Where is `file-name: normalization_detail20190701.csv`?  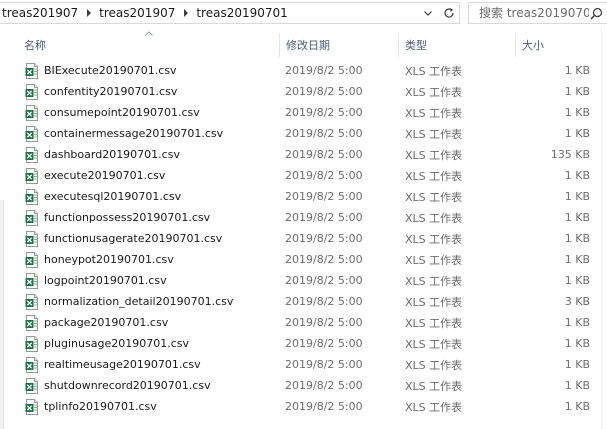
file-name: normalization_detail20190701.csv is located at coordinates (139, 301).